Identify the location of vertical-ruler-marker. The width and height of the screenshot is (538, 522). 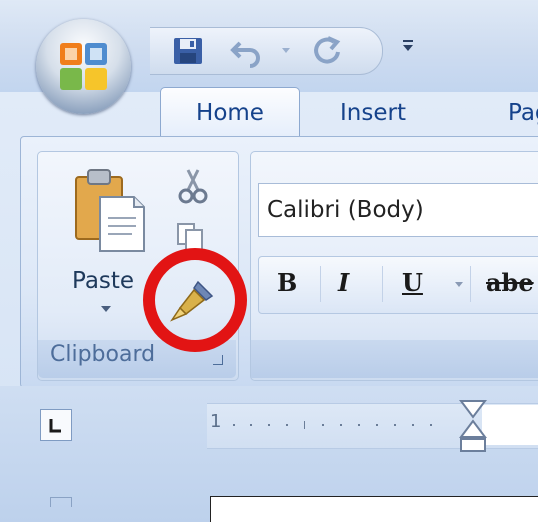
(61, 502).